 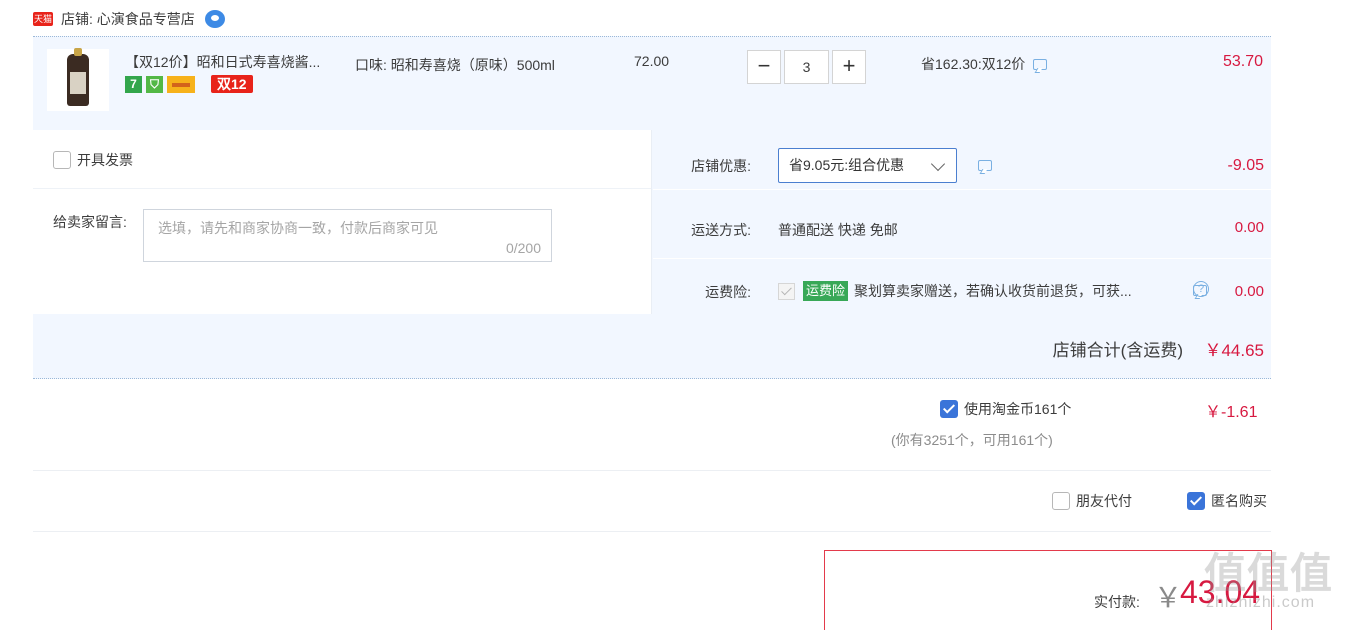 What do you see at coordinates (1239, 501) in the screenshot?
I see `anonymous-label: 匿名购买` at bounding box center [1239, 501].